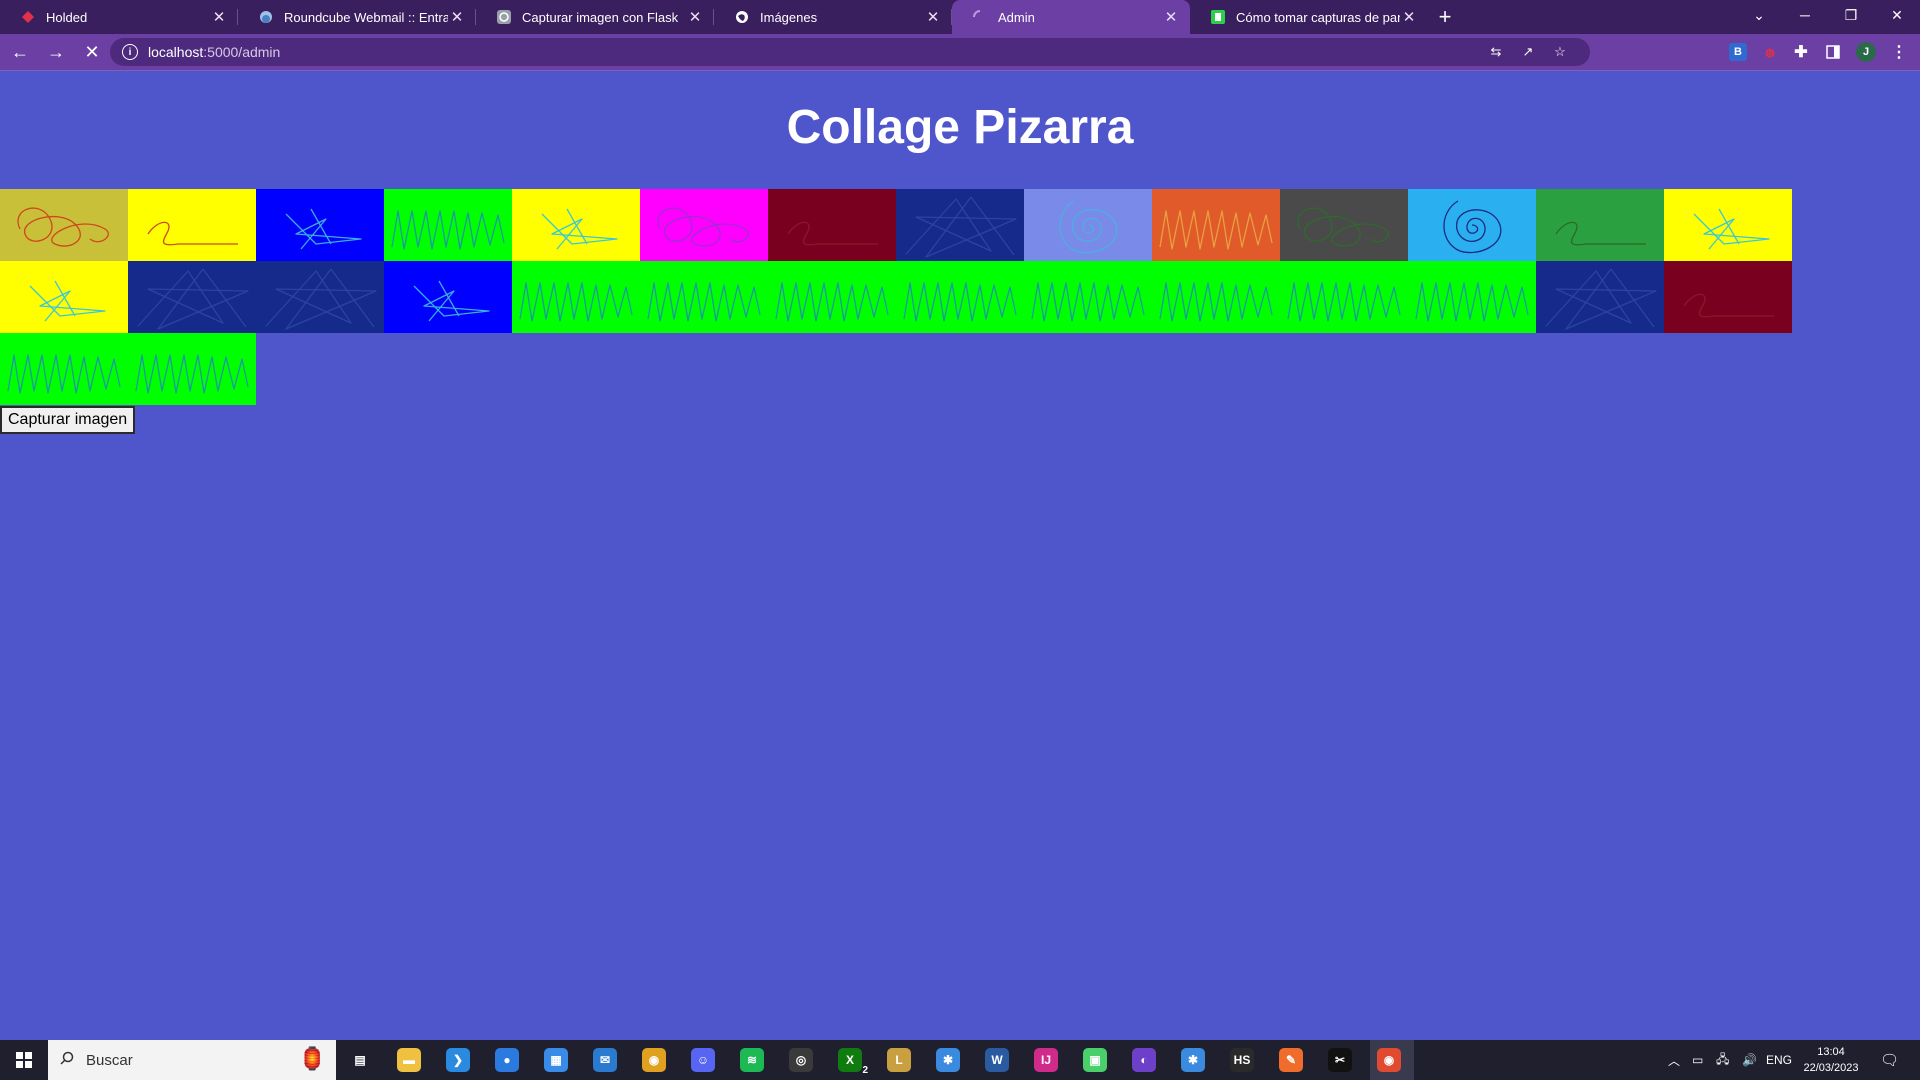 The width and height of the screenshot is (1920, 1080). I want to click on close-window-button: ✕, so click(1897, 15).